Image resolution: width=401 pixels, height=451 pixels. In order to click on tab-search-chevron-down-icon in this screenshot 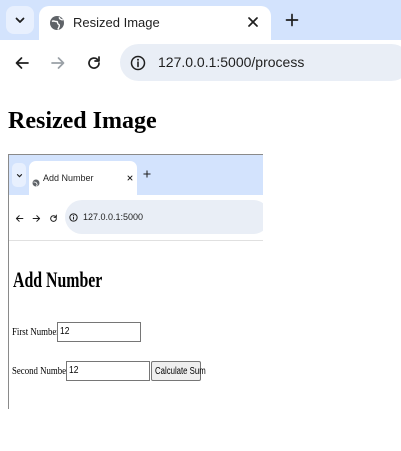, I will do `click(20, 20)`.